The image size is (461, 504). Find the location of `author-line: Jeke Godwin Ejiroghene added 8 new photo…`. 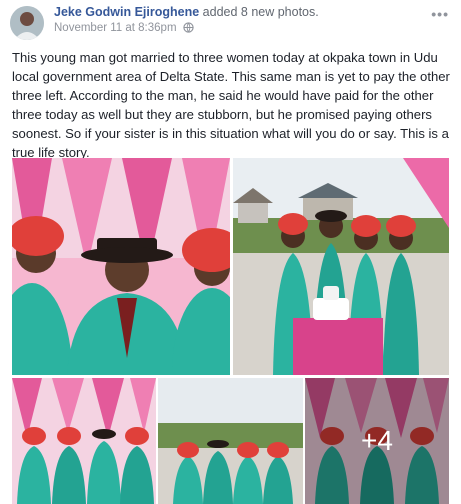

author-line: Jeke Godwin Ejiroghene added 8 new photo… is located at coordinates (186, 12).